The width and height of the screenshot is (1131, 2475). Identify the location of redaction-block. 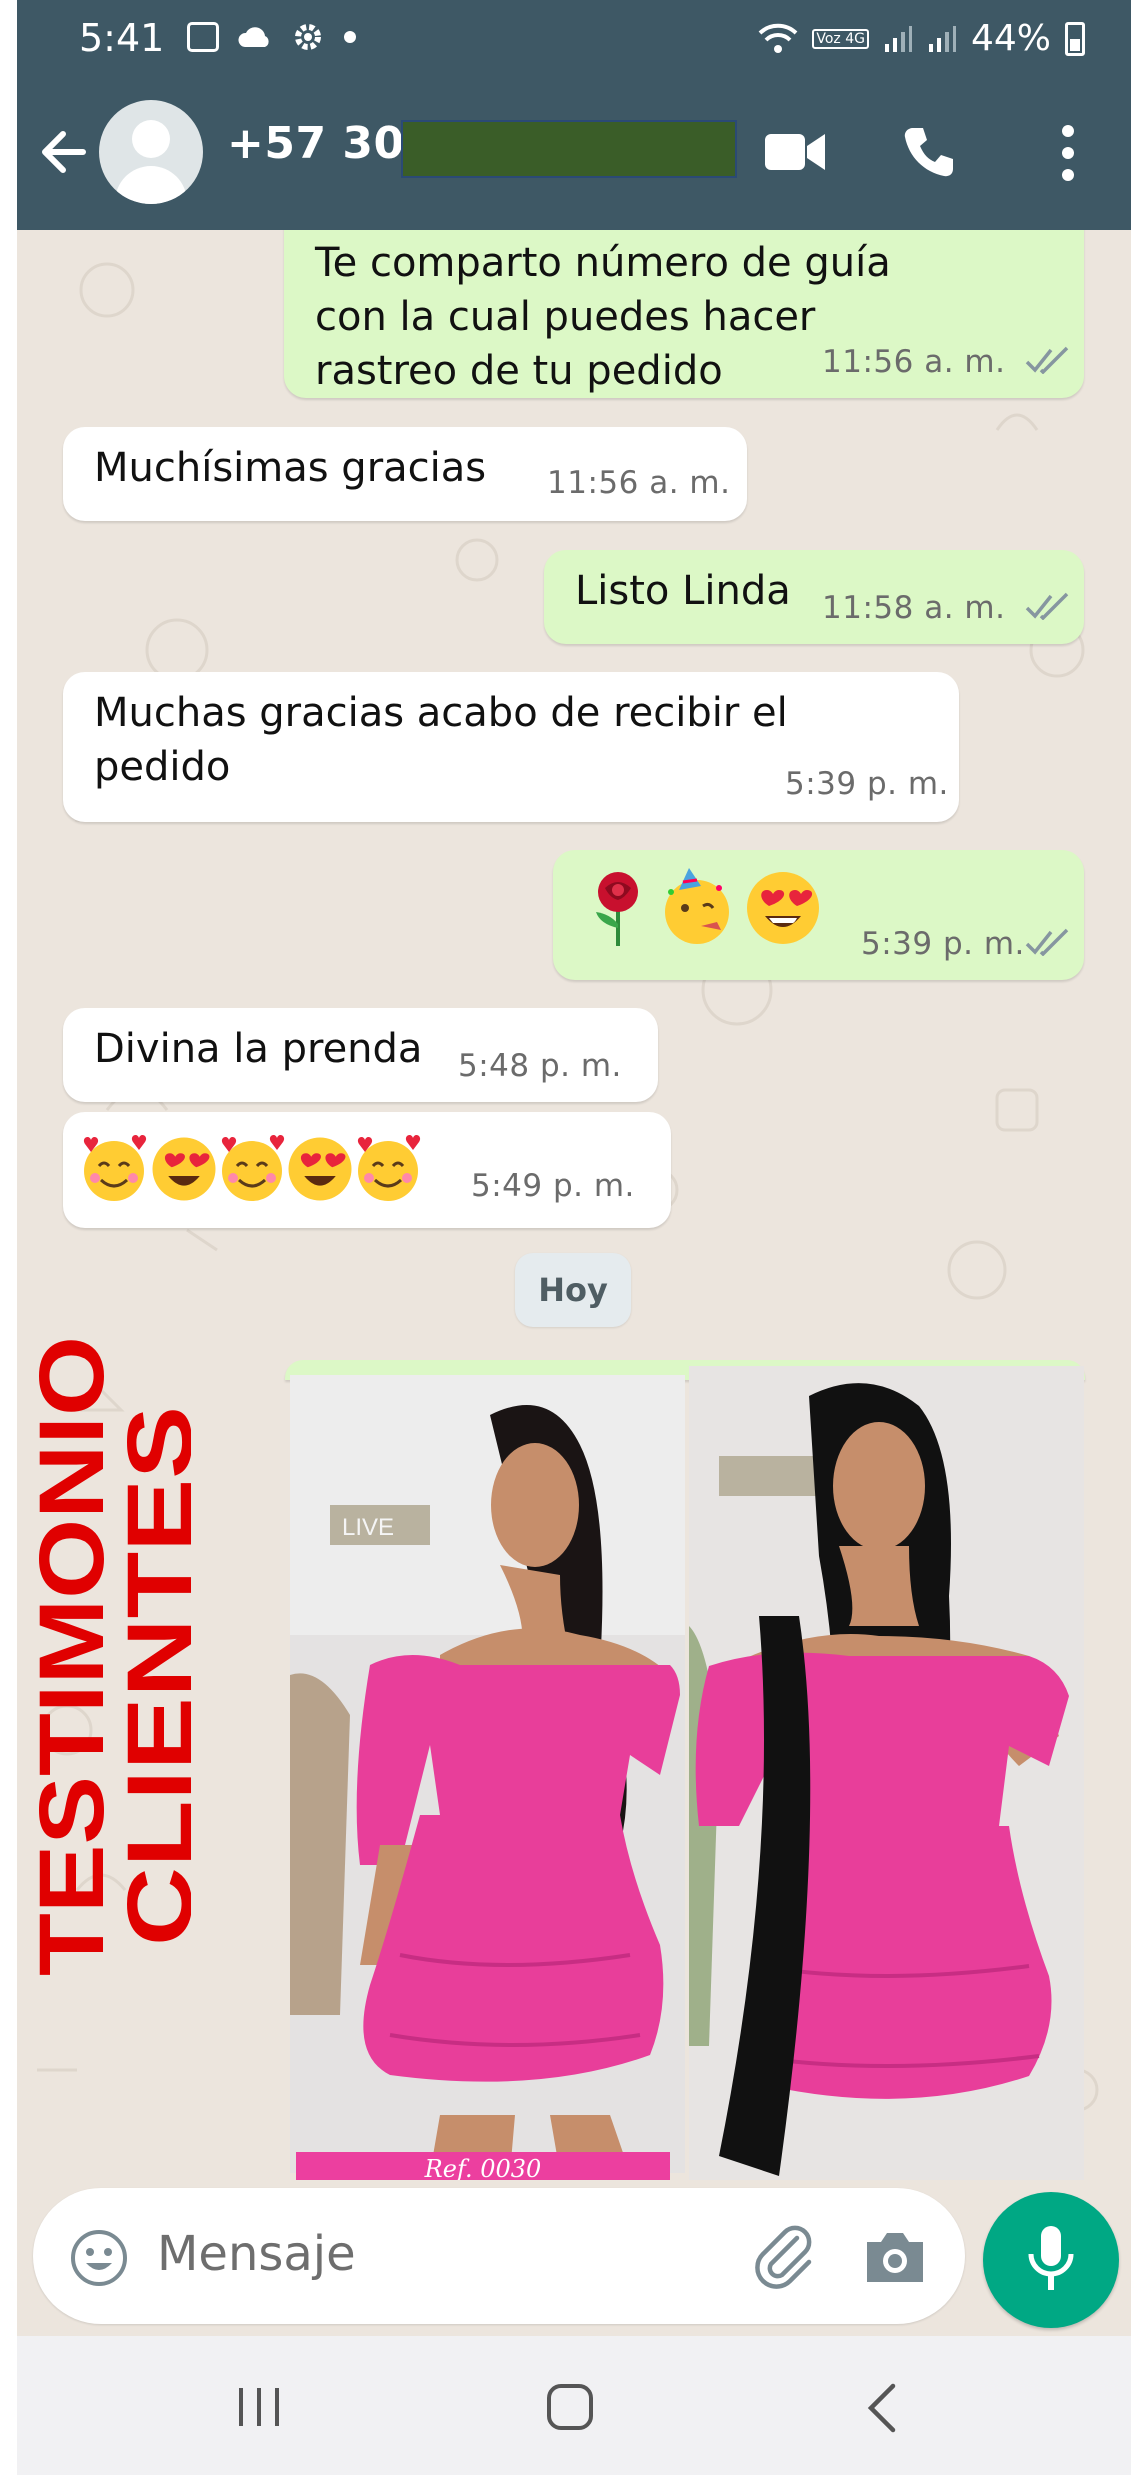
(569, 149).